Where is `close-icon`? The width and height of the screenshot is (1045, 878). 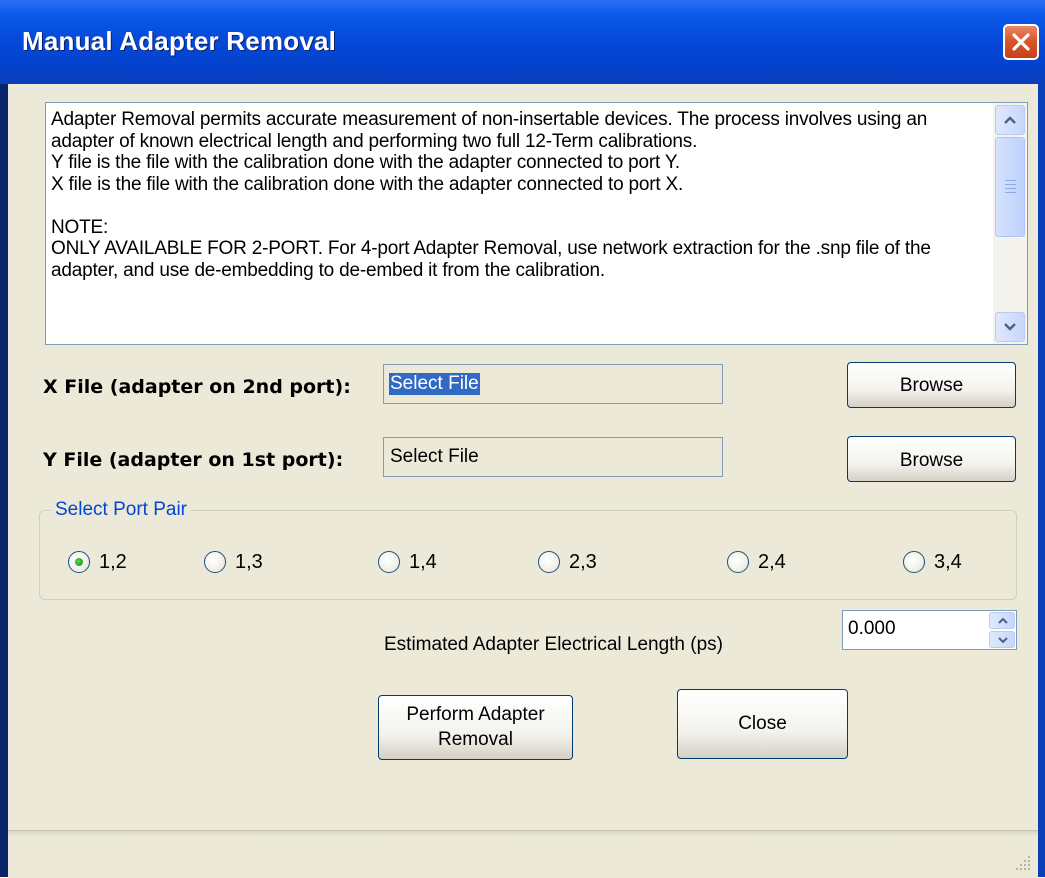
close-icon is located at coordinates (1021, 42).